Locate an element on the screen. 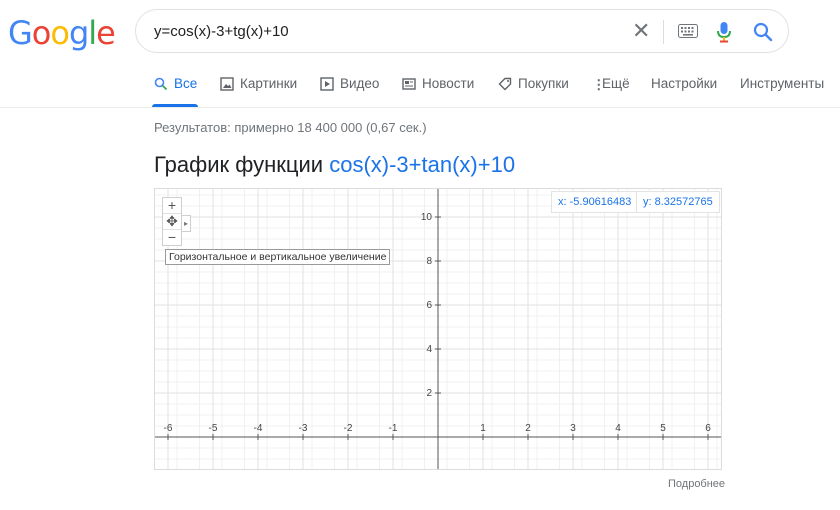 Image resolution: width=840 pixels, height=510 pixels. logo-letter-o2: o is located at coordinates (60, 33).